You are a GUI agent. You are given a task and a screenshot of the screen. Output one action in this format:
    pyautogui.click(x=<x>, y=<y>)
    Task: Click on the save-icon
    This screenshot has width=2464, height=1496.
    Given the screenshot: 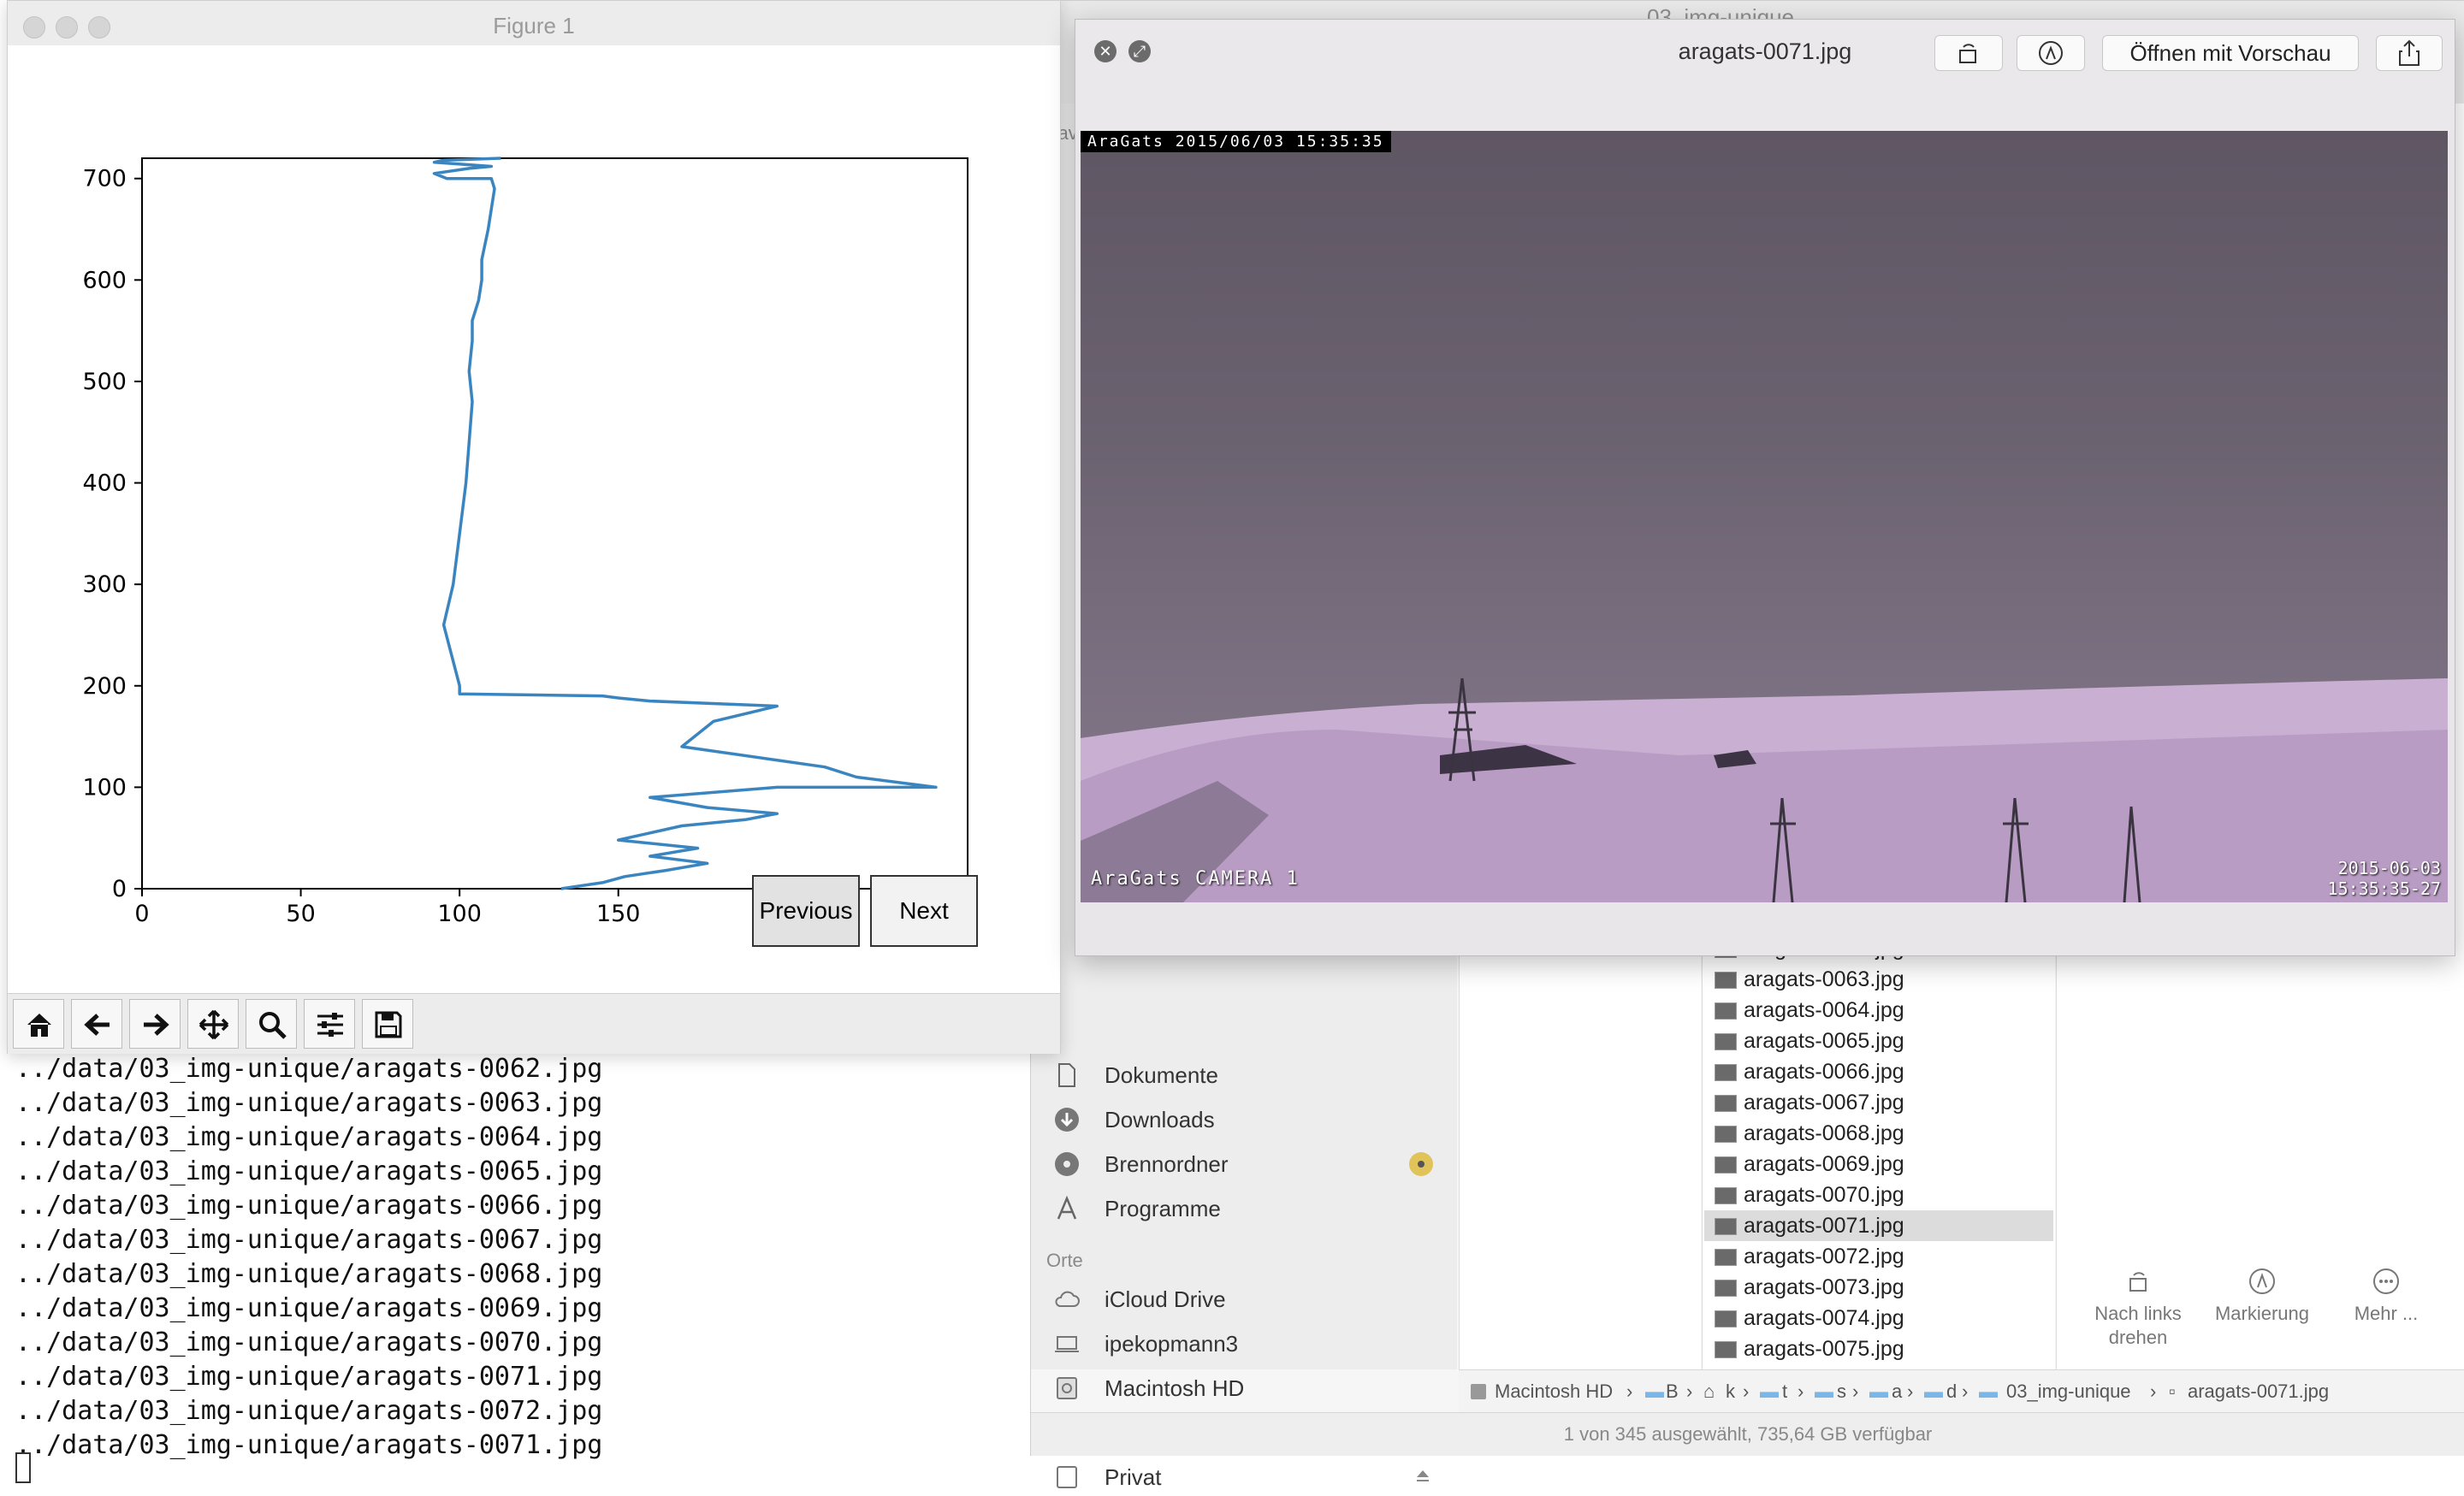 What is the action you would take?
    pyautogui.click(x=388, y=1025)
    